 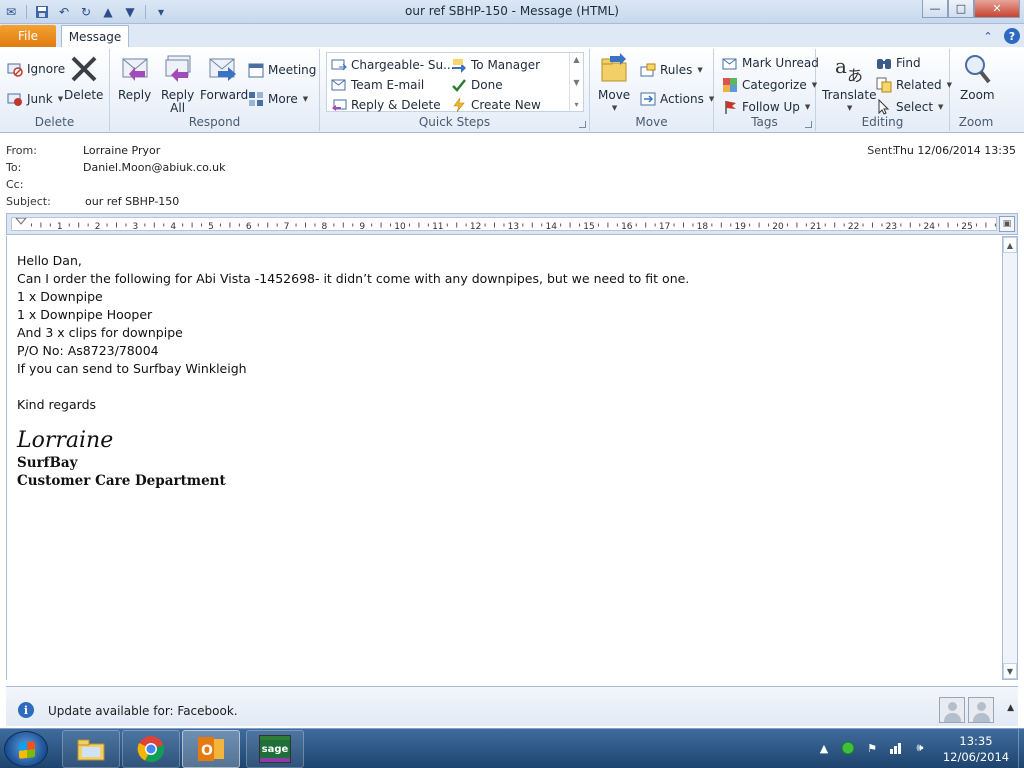 I want to click on expand-gallery-icon: ▾, so click(x=576, y=104).